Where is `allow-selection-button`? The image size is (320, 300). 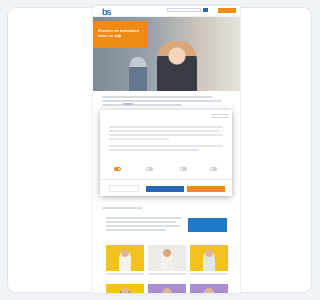
allow-selection-button is located at coordinates (165, 189).